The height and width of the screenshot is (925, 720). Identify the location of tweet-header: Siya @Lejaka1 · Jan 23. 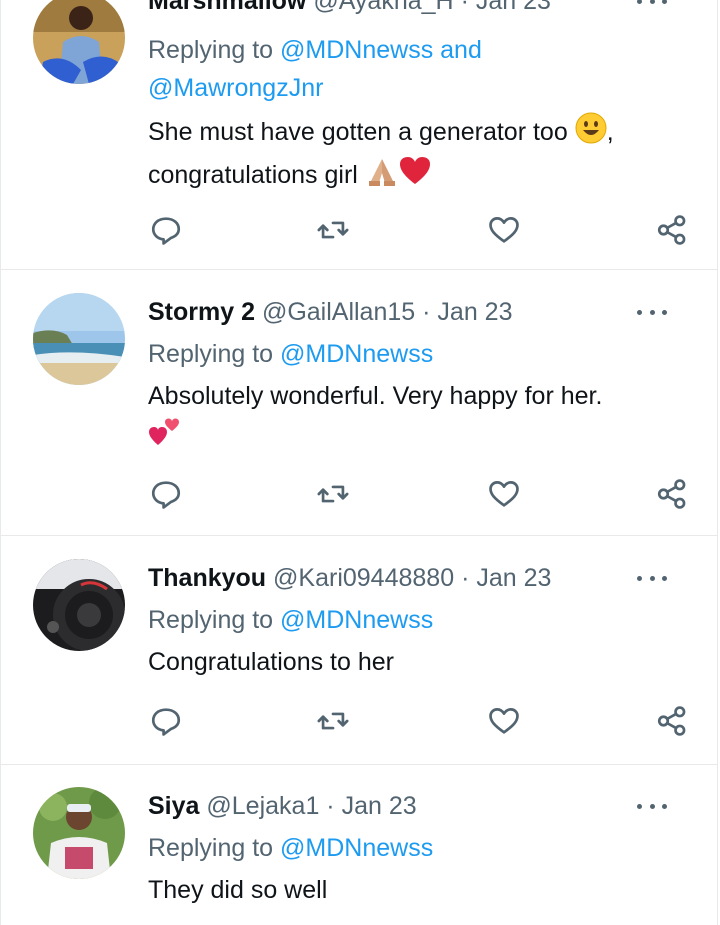
(422, 806).